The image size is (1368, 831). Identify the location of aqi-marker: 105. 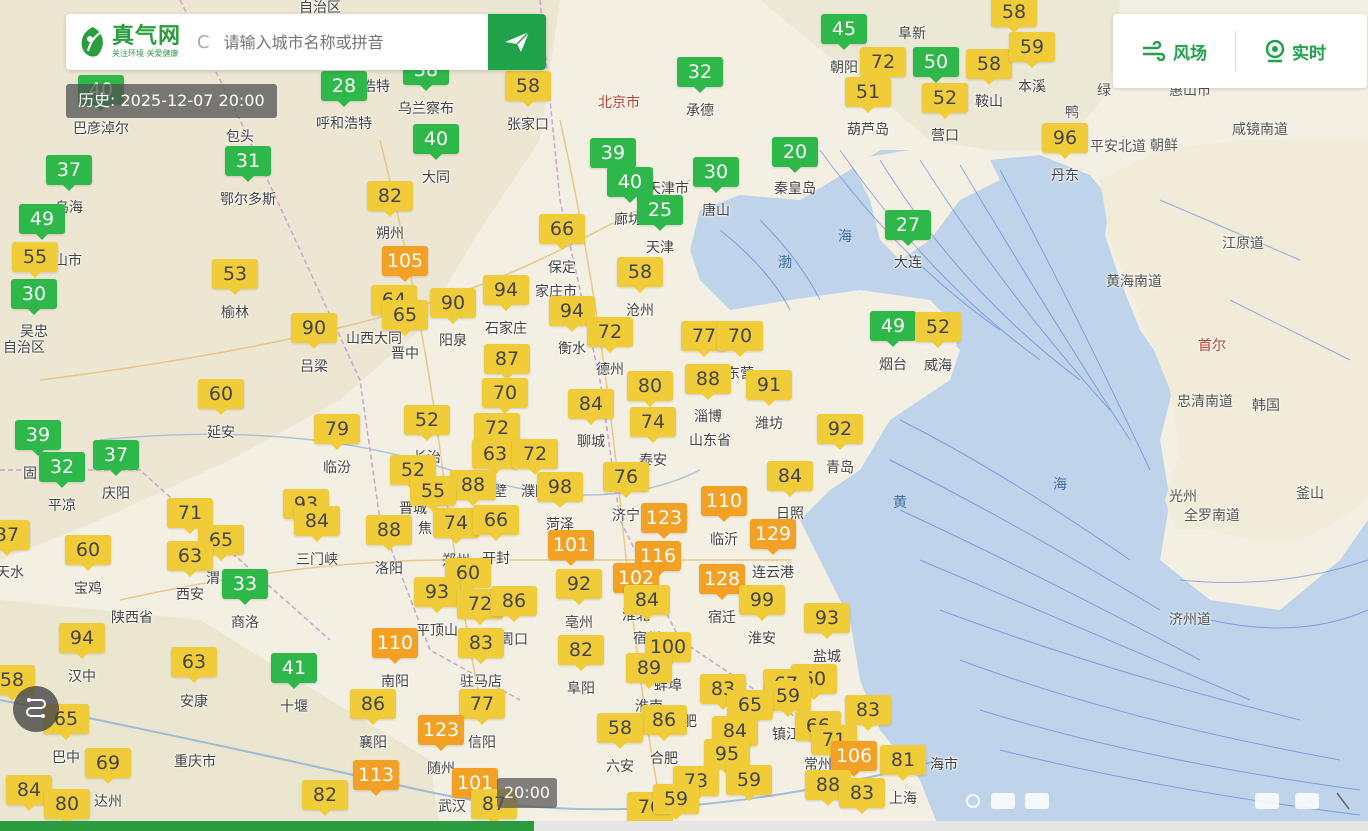
(405, 264).